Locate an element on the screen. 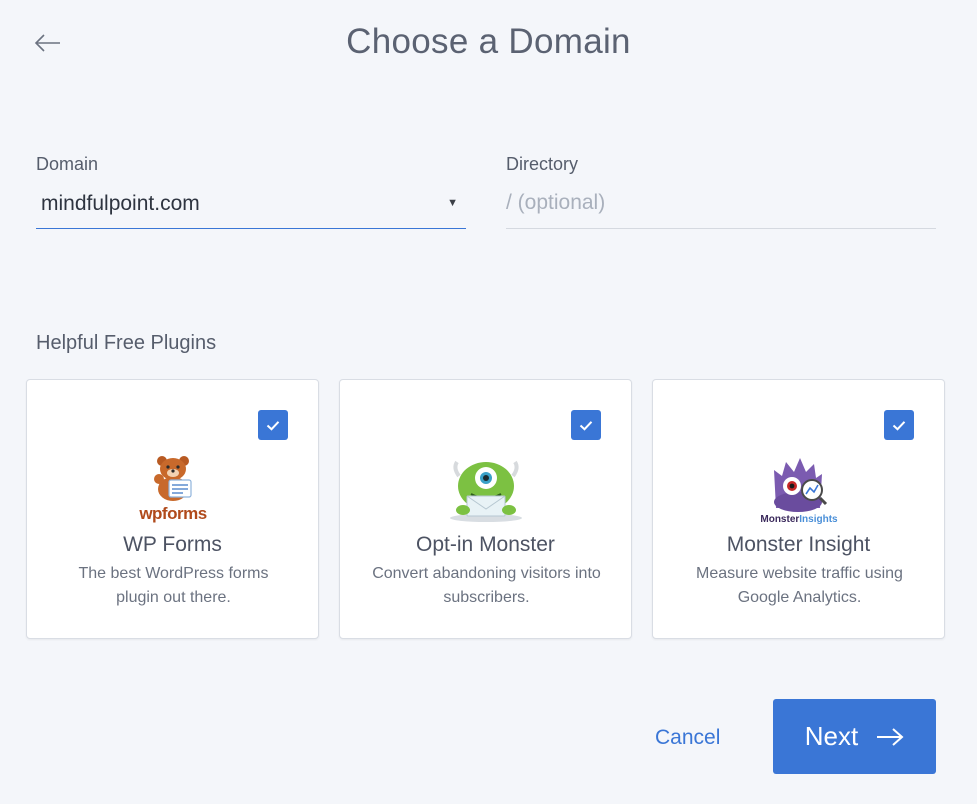  plugin-name: WP Forms is located at coordinates (172, 544).